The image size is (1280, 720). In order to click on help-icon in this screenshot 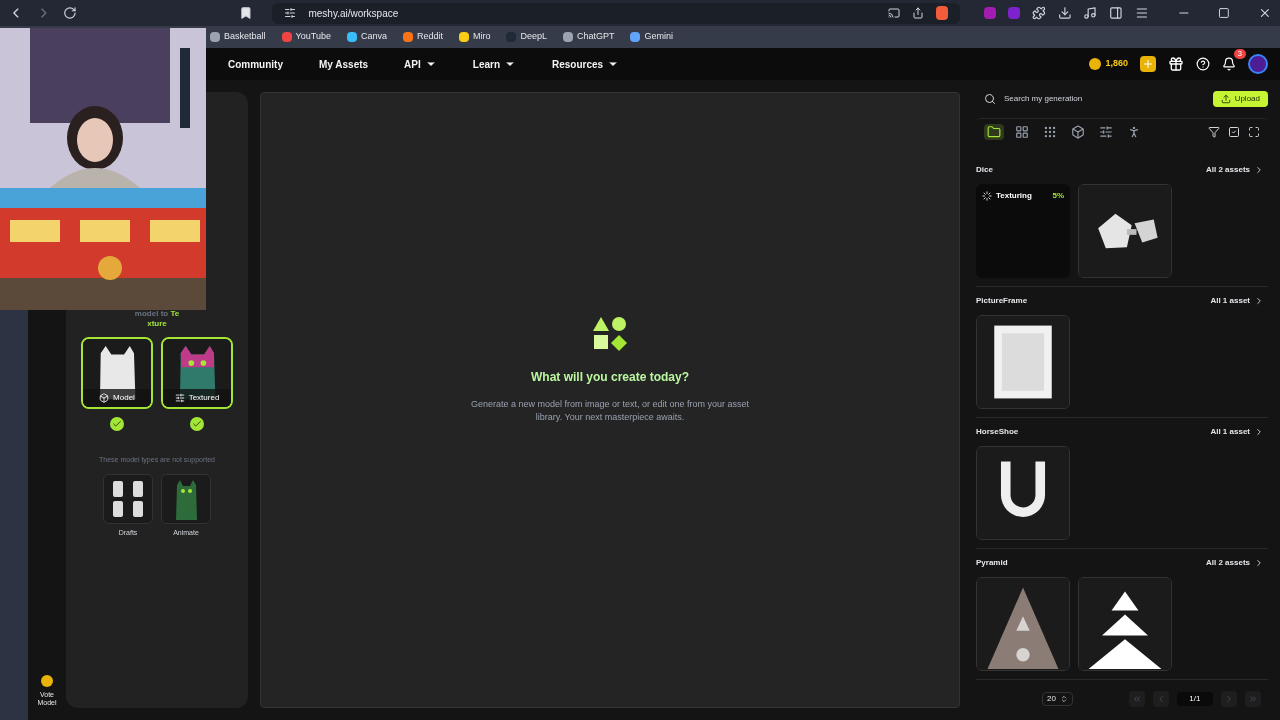, I will do `click(1203, 64)`.